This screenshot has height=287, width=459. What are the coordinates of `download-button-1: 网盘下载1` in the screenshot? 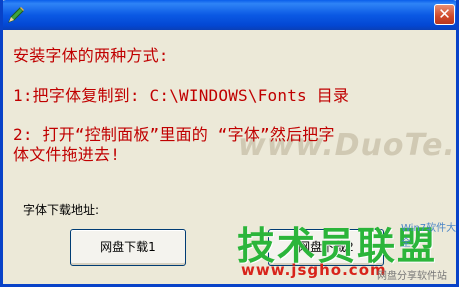 It's located at (128, 247).